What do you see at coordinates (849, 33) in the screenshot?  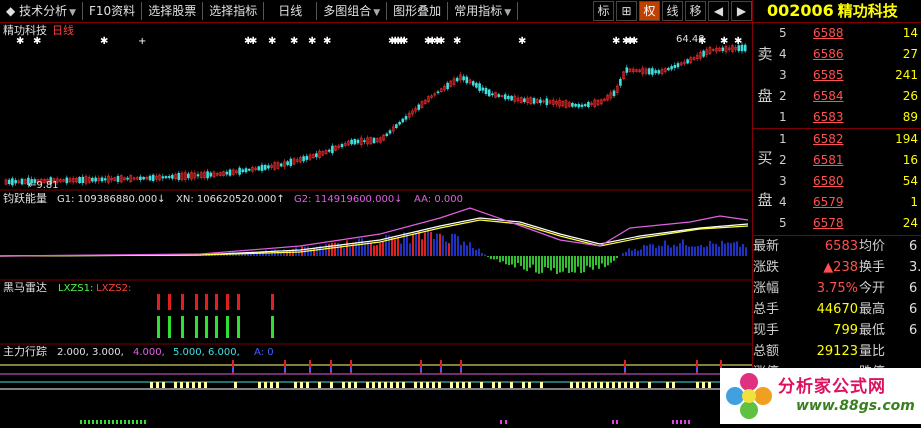 I see `sell-row: 5 6588 14` at bounding box center [849, 33].